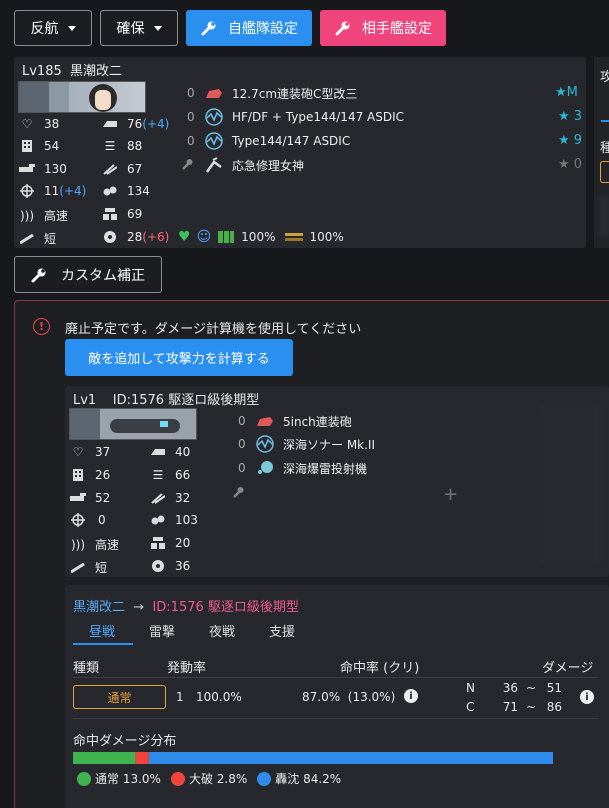 The height and width of the screenshot is (808, 609). Describe the element at coordinates (122, 214) in the screenshot. I see `stat-luck: 69` at that location.